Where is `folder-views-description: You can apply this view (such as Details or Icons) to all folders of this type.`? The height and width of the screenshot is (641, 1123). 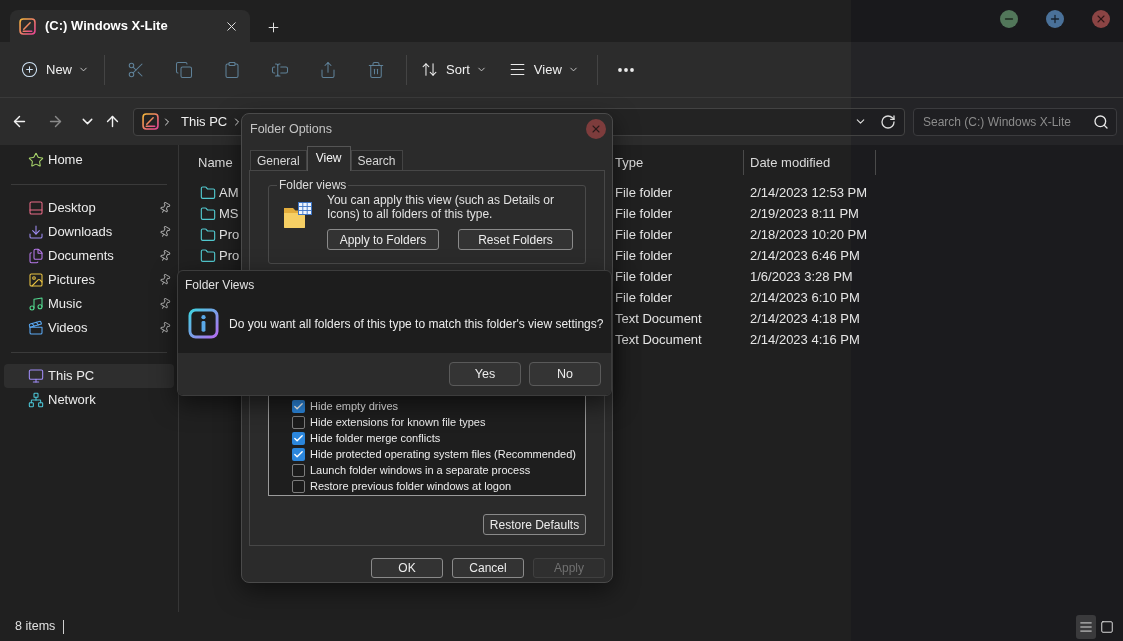 folder-views-description: You can apply this view (such as Details or Icons) to all folders of this type. is located at coordinates (441, 207).